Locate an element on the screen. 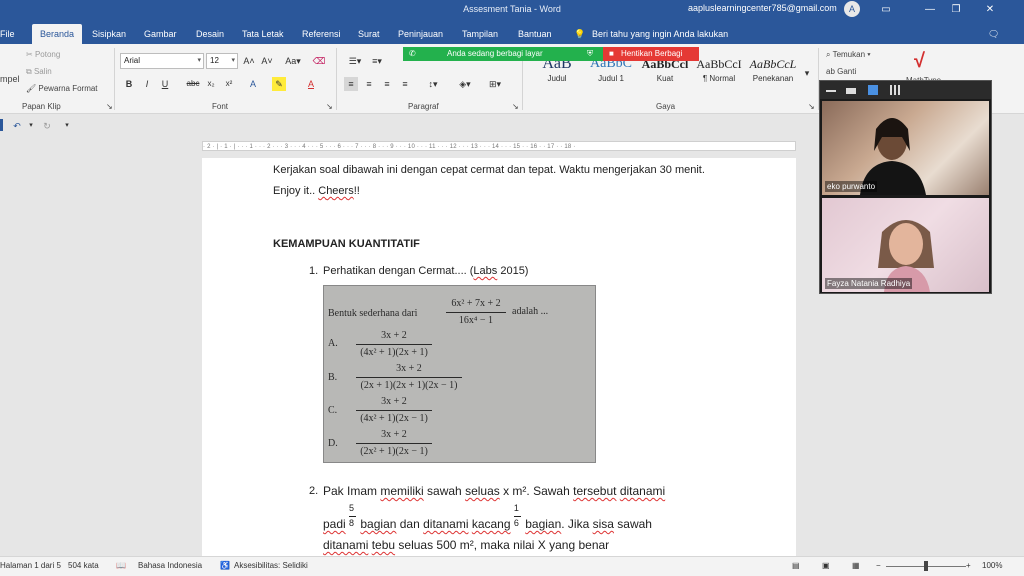 The height and width of the screenshot is (576, 1024). styles-launcher-icon: ↘ is located at coordinates (811, 106).